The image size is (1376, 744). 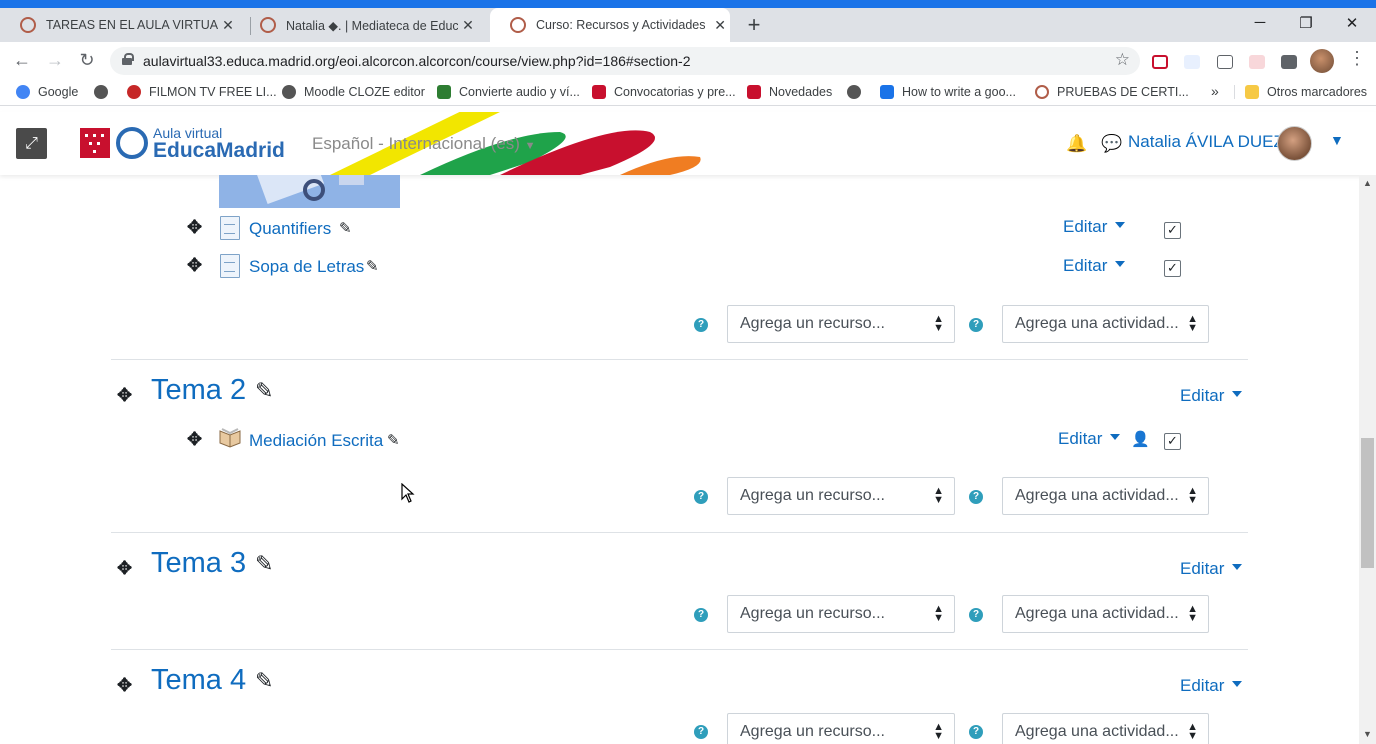 I want to click on tab-title: TAREAS EN EL AULA VIRTUAL: Cr, so click(x=132, y=25).